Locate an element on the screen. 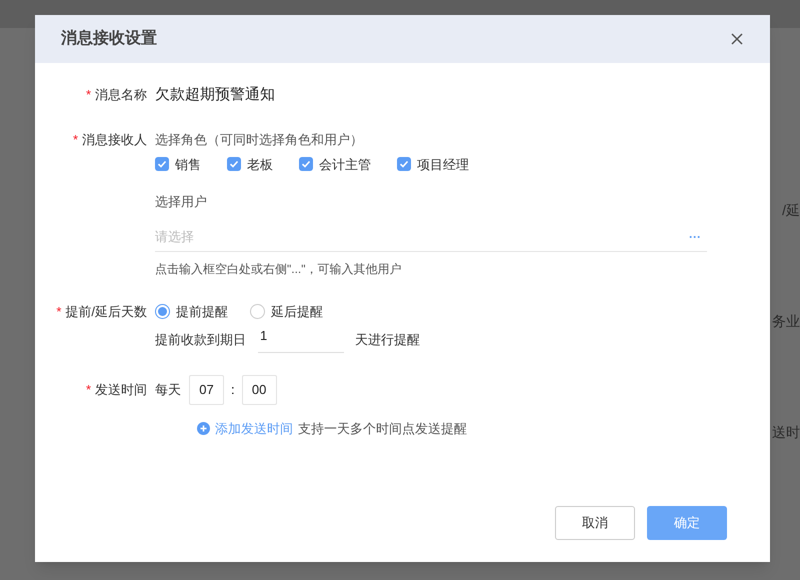 The height and width of the screenshot is (580, 800). days-field: 1 is located at coordinates (301, 340).